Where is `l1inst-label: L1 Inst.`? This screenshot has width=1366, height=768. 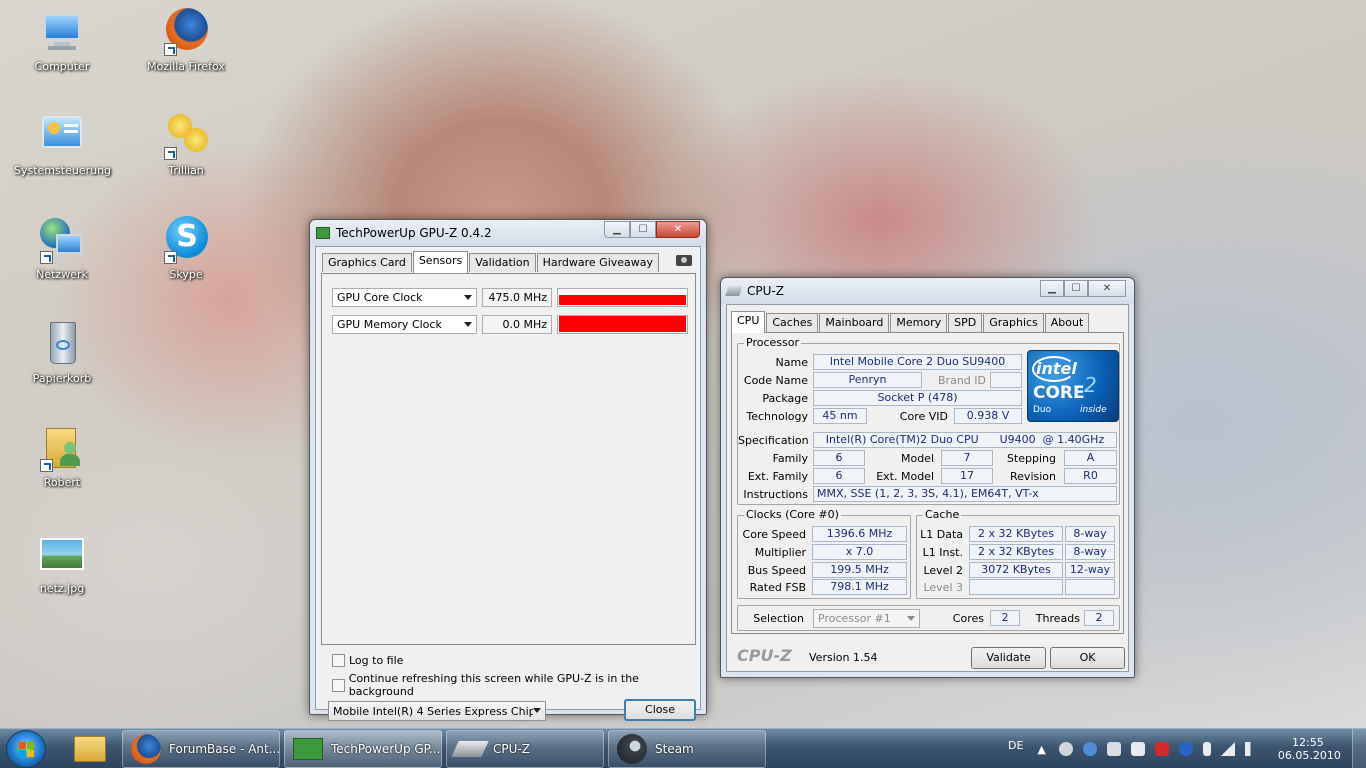
l1inst-label: L1 Inst. is located at coordinates (942, 552).